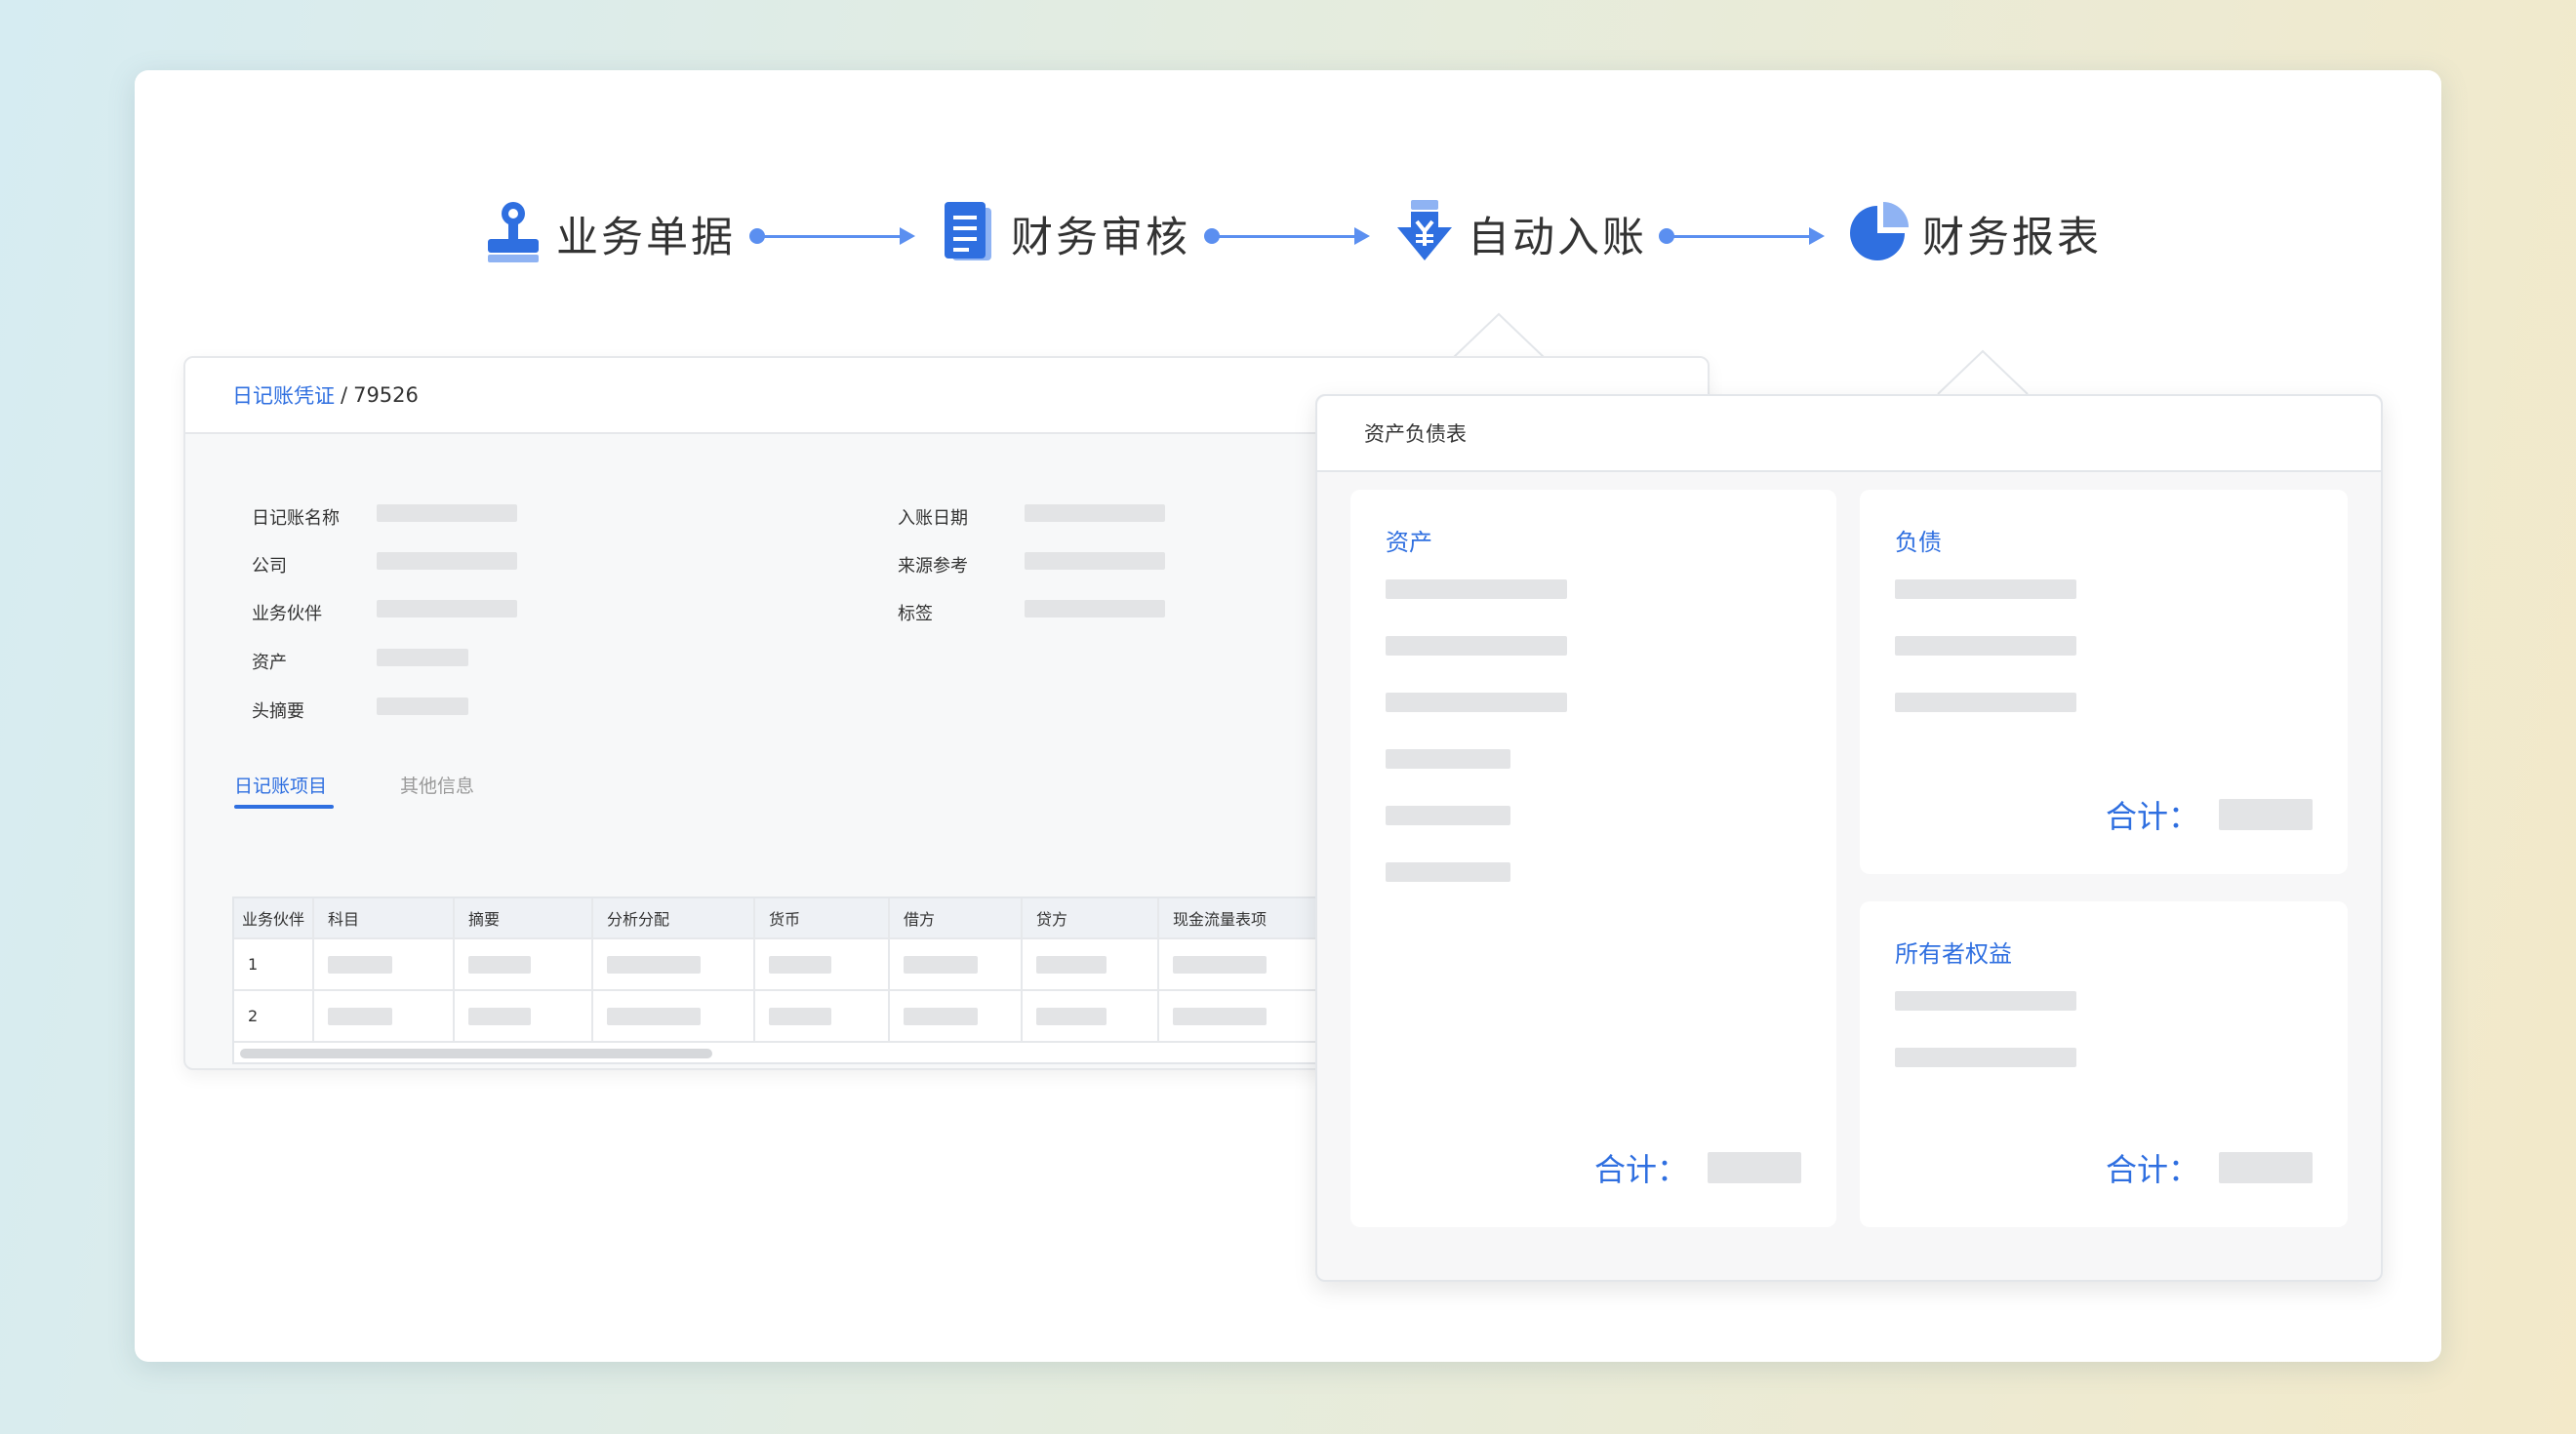  I want to click on liabilities-card: 负债 合计：, so click(2104, 682).